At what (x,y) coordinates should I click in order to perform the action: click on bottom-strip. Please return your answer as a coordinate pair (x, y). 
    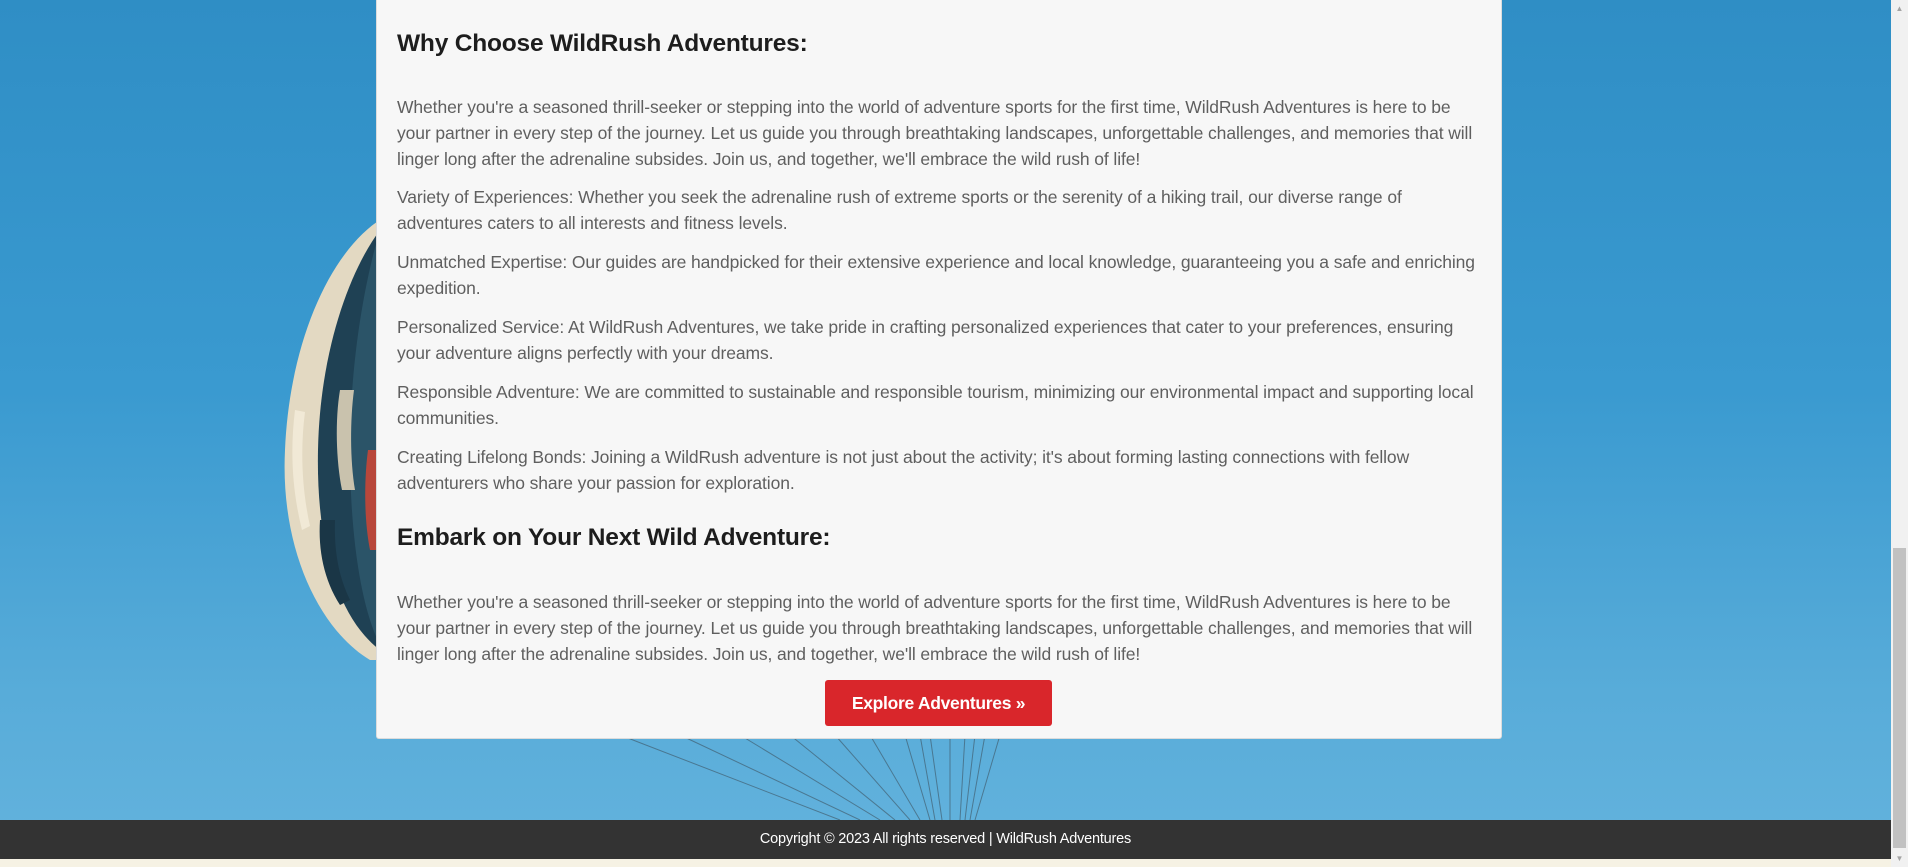
    Looking at the image, I should click on (945, 863).